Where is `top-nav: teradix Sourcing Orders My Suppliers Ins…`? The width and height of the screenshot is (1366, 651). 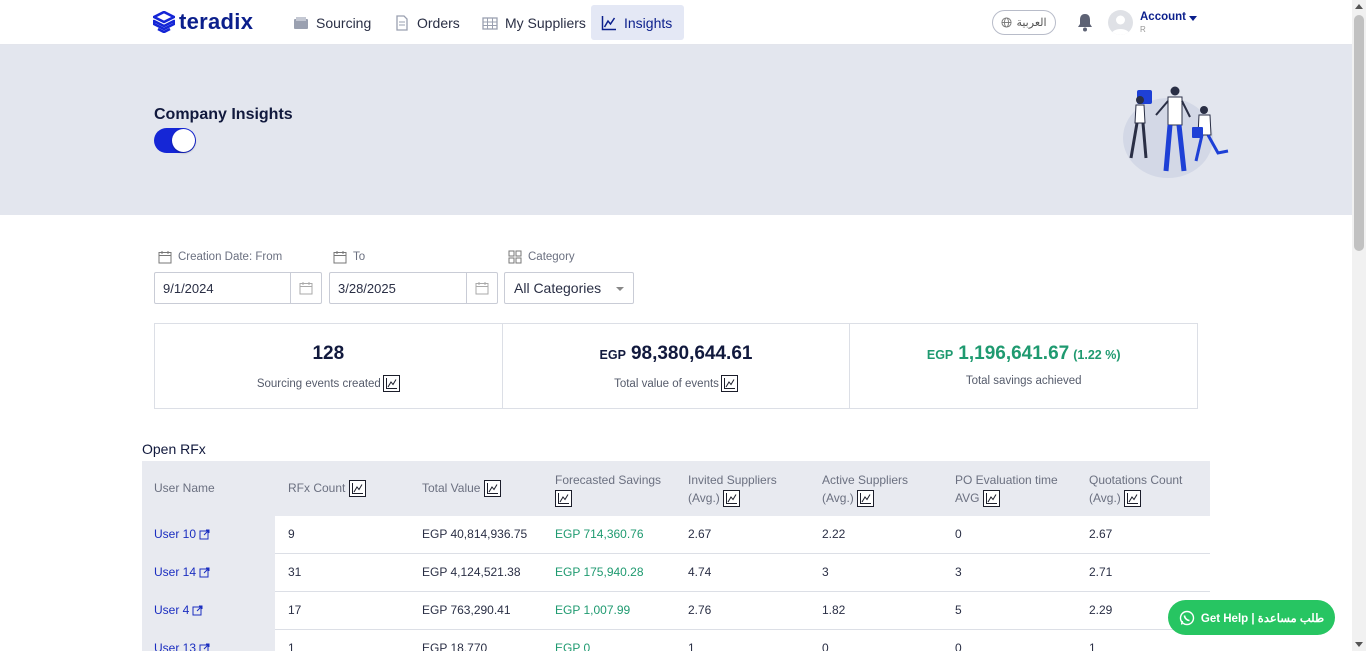
top-nav: teradix Sourcing Orders My Suppliers Ins… is located at coordinates (676, 22).